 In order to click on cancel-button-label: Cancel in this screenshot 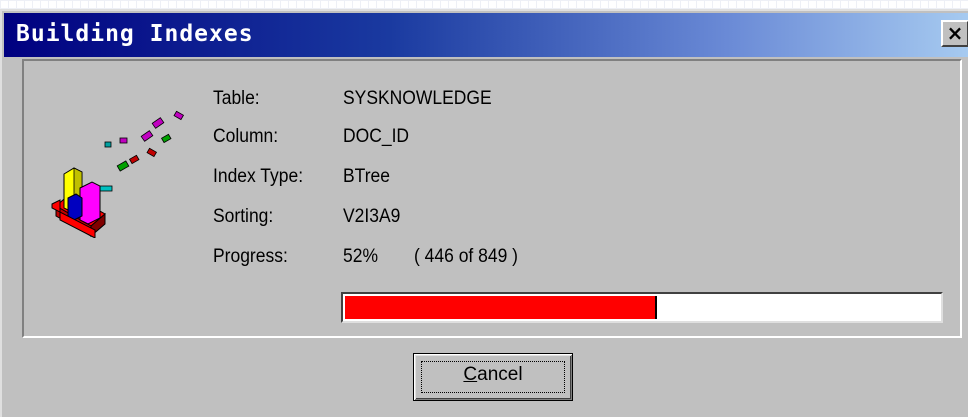, I will do `click(493, 374)`.